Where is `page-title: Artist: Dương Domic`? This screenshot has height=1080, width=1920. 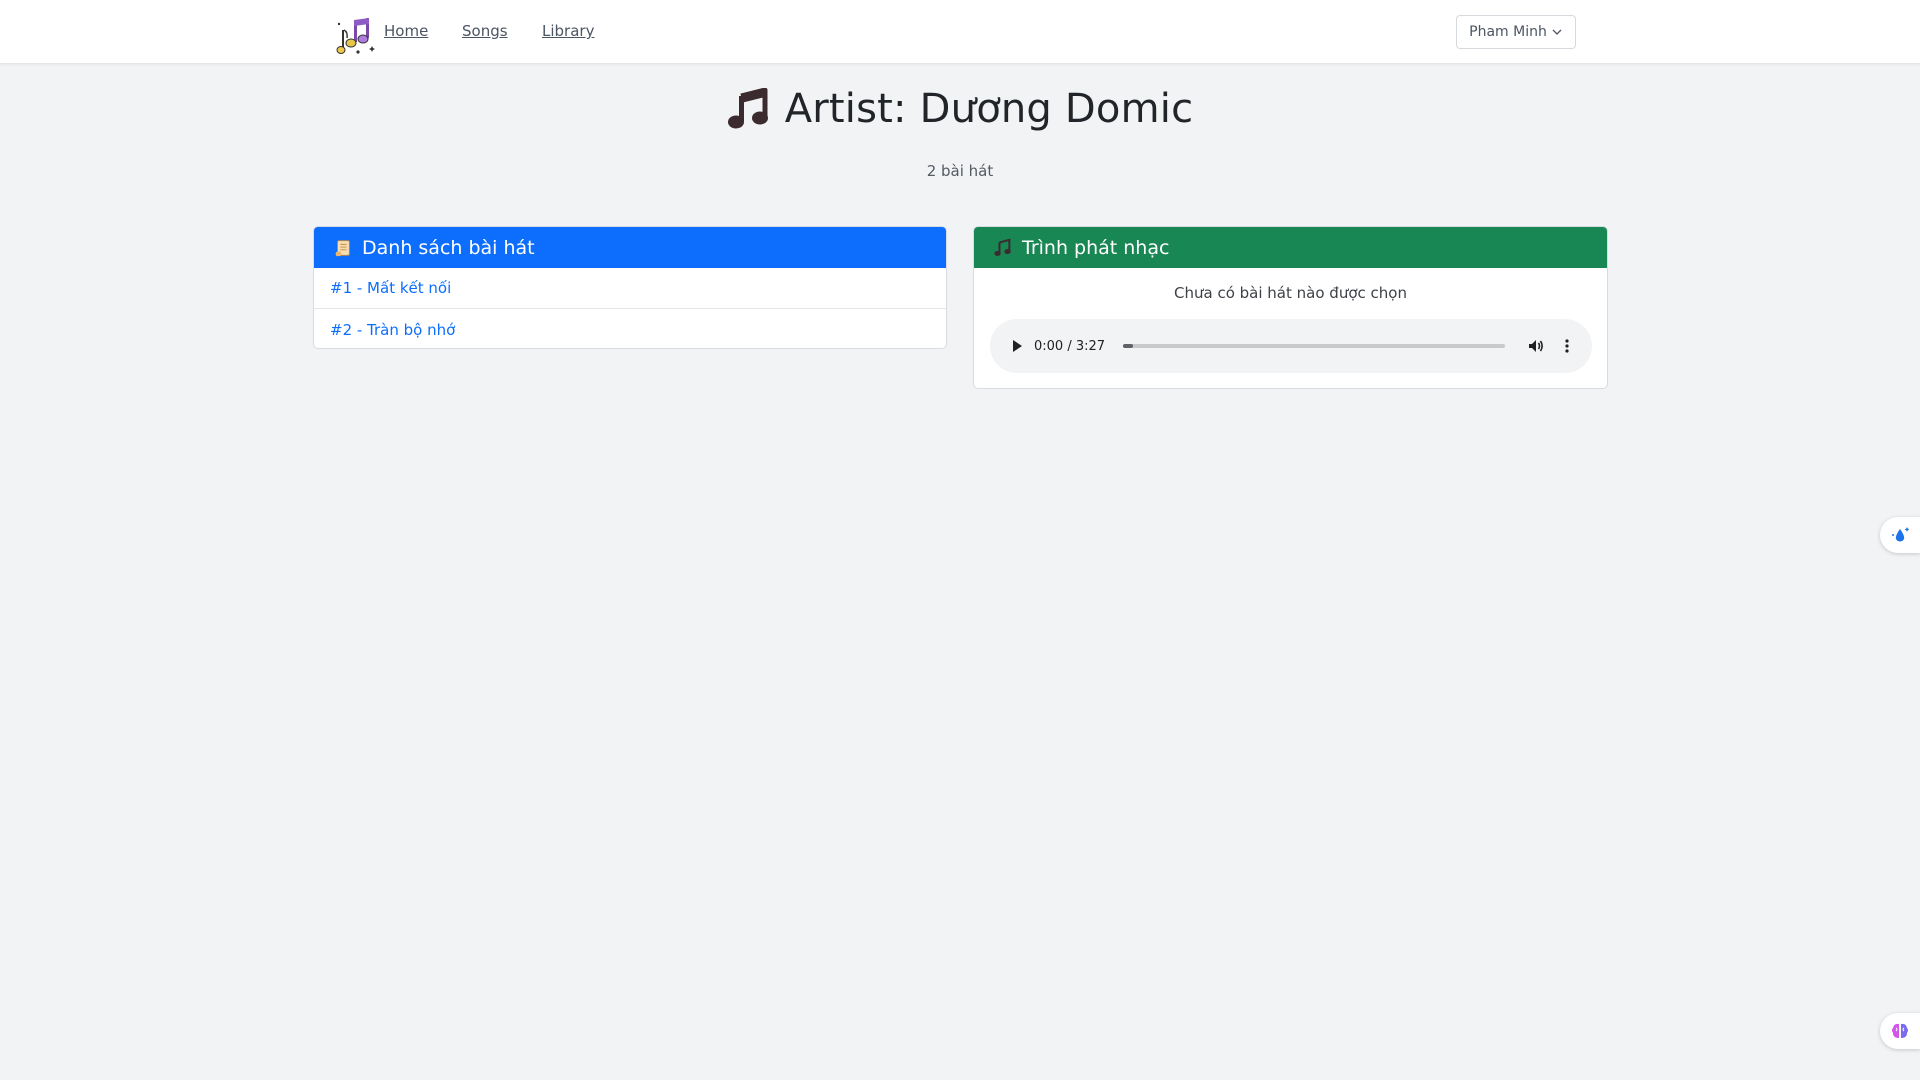
page-title: Artist: Dương Domic is located at coordinates (960, 109).